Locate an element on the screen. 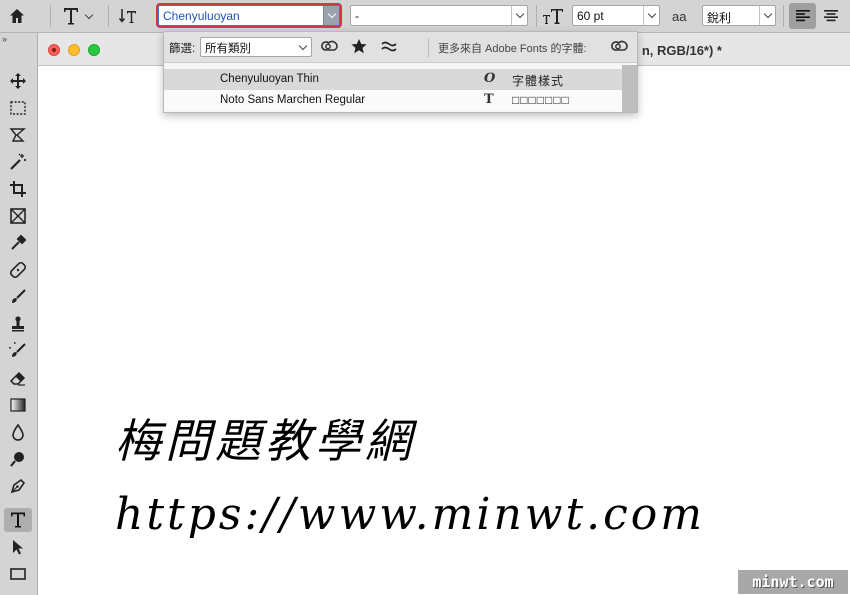 This screenshot has width=850, height=595. similar-fonts-button is located at coordinates (390, 47).